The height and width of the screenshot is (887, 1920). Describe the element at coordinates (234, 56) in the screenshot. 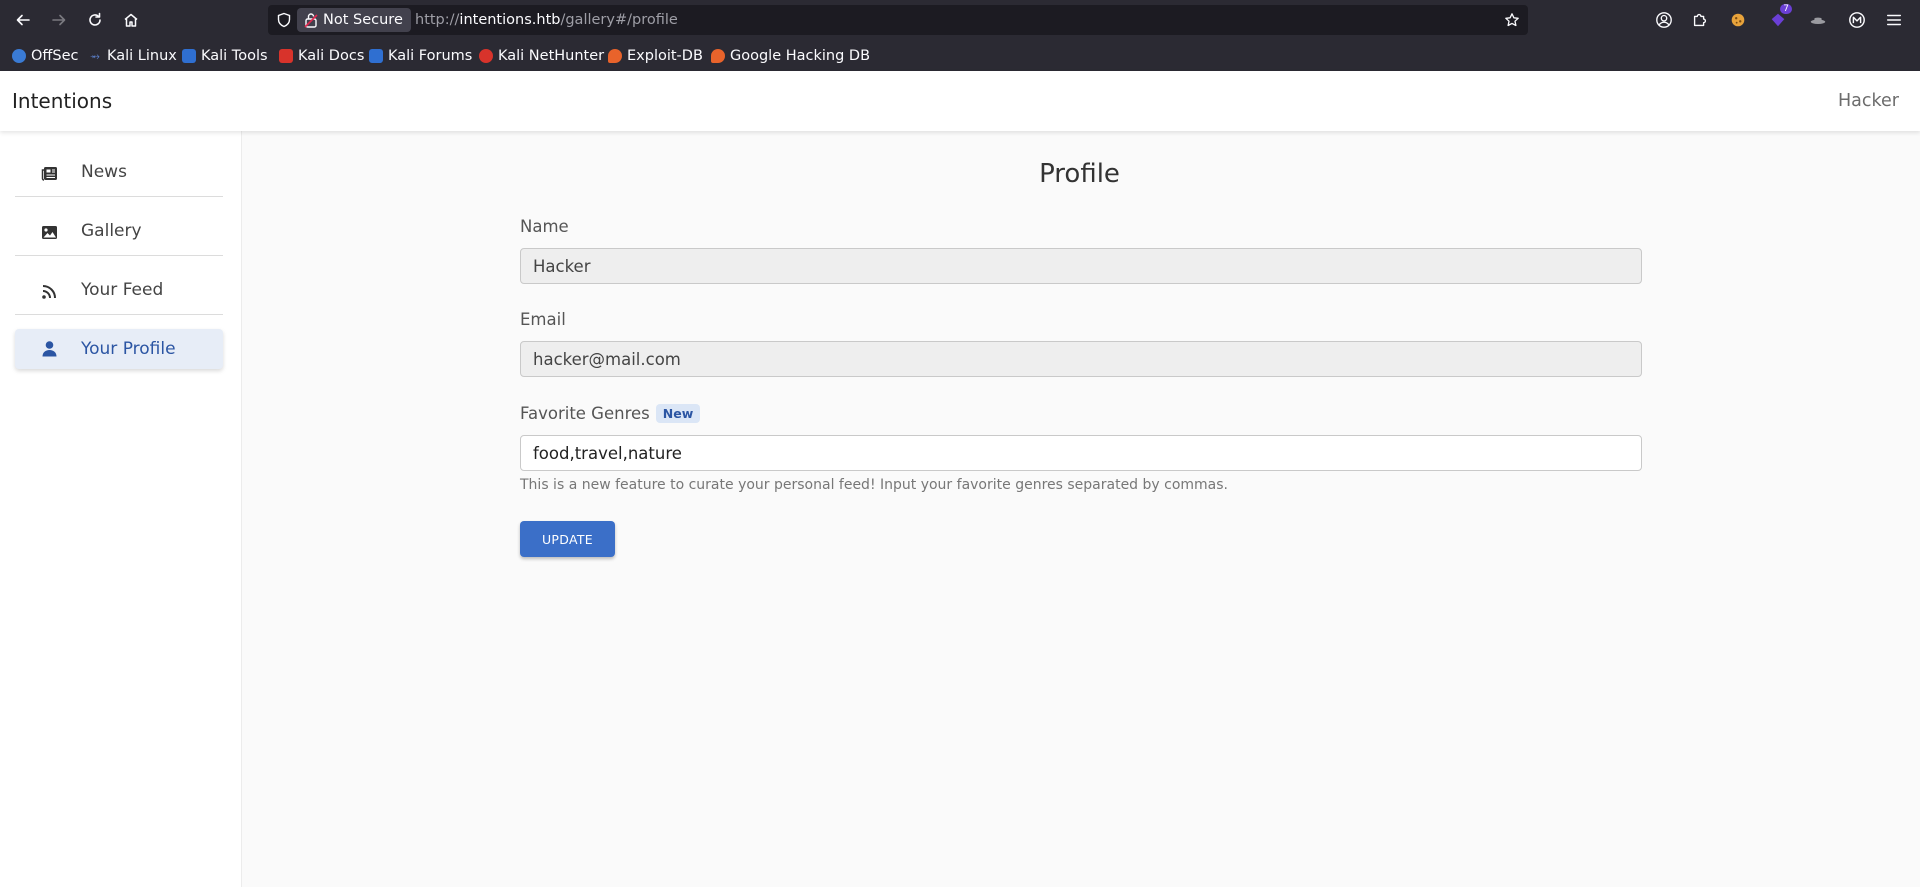

I see `bookmark-label: Kali Tools` at that location.